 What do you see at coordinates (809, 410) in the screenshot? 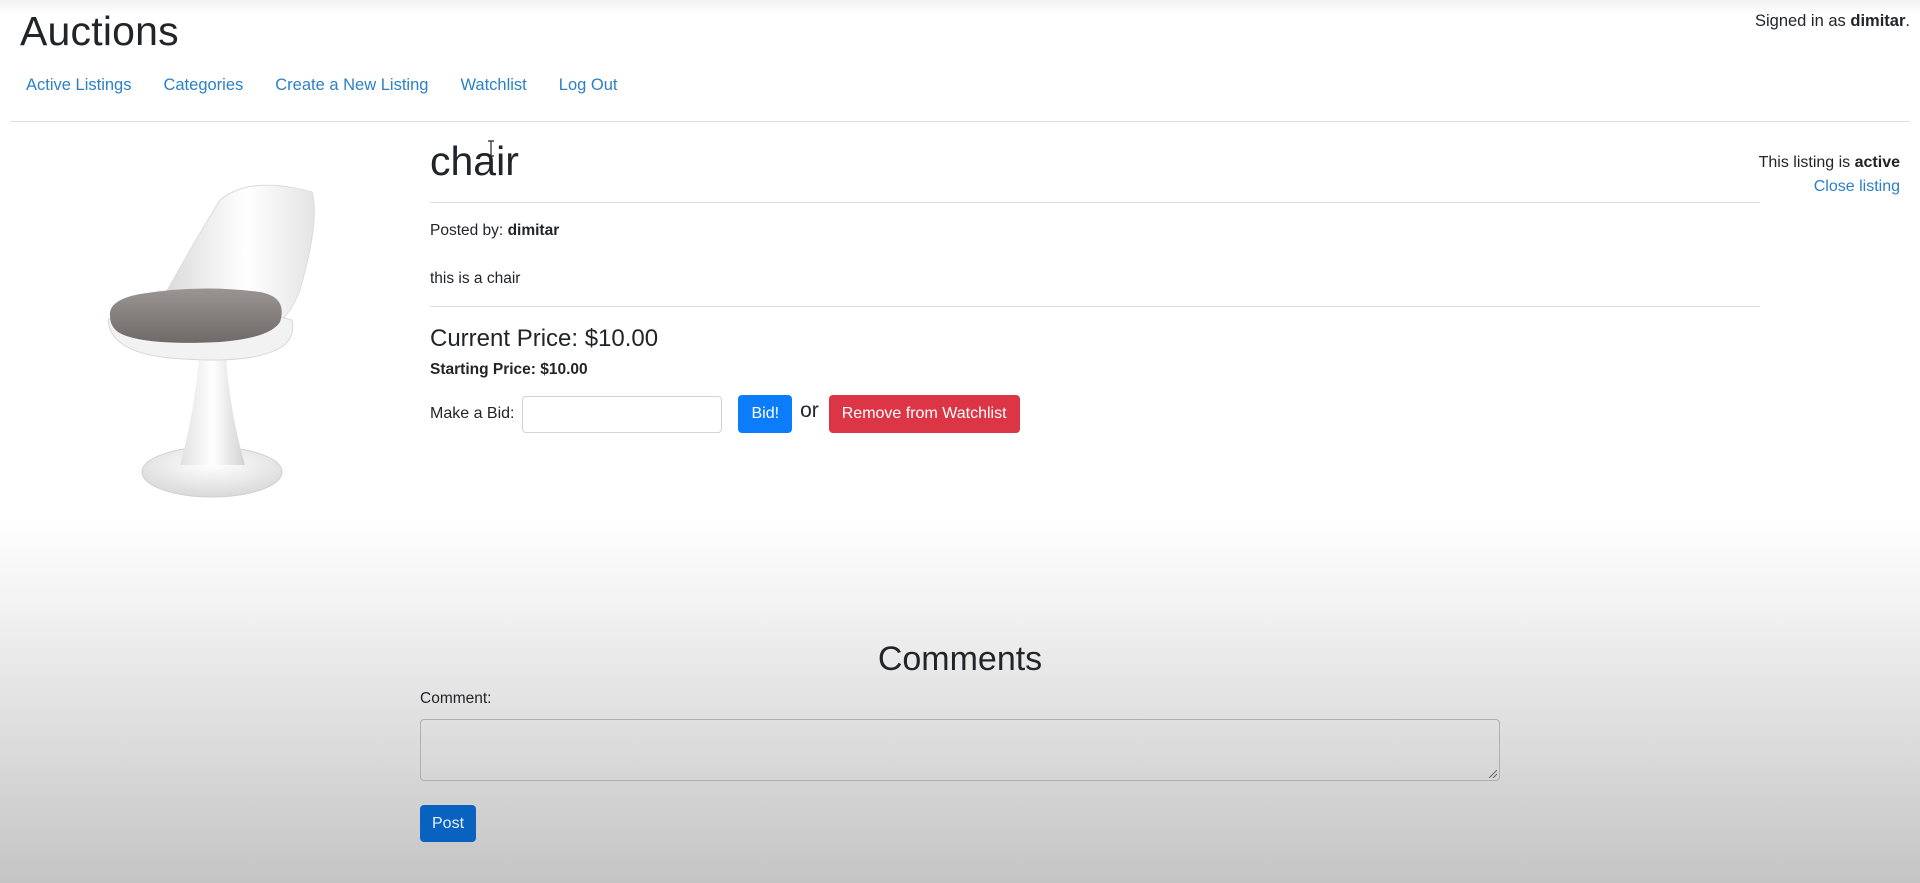
I see `or-separator: or` at bounding box center [809, 410].